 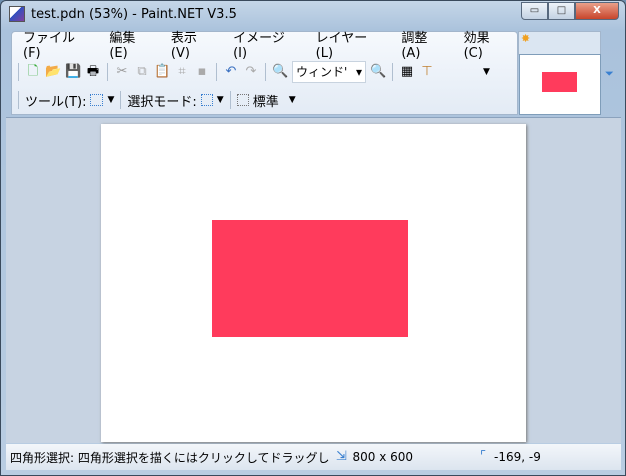 I want to click on red-rectangle, so click(x=310, y=278).